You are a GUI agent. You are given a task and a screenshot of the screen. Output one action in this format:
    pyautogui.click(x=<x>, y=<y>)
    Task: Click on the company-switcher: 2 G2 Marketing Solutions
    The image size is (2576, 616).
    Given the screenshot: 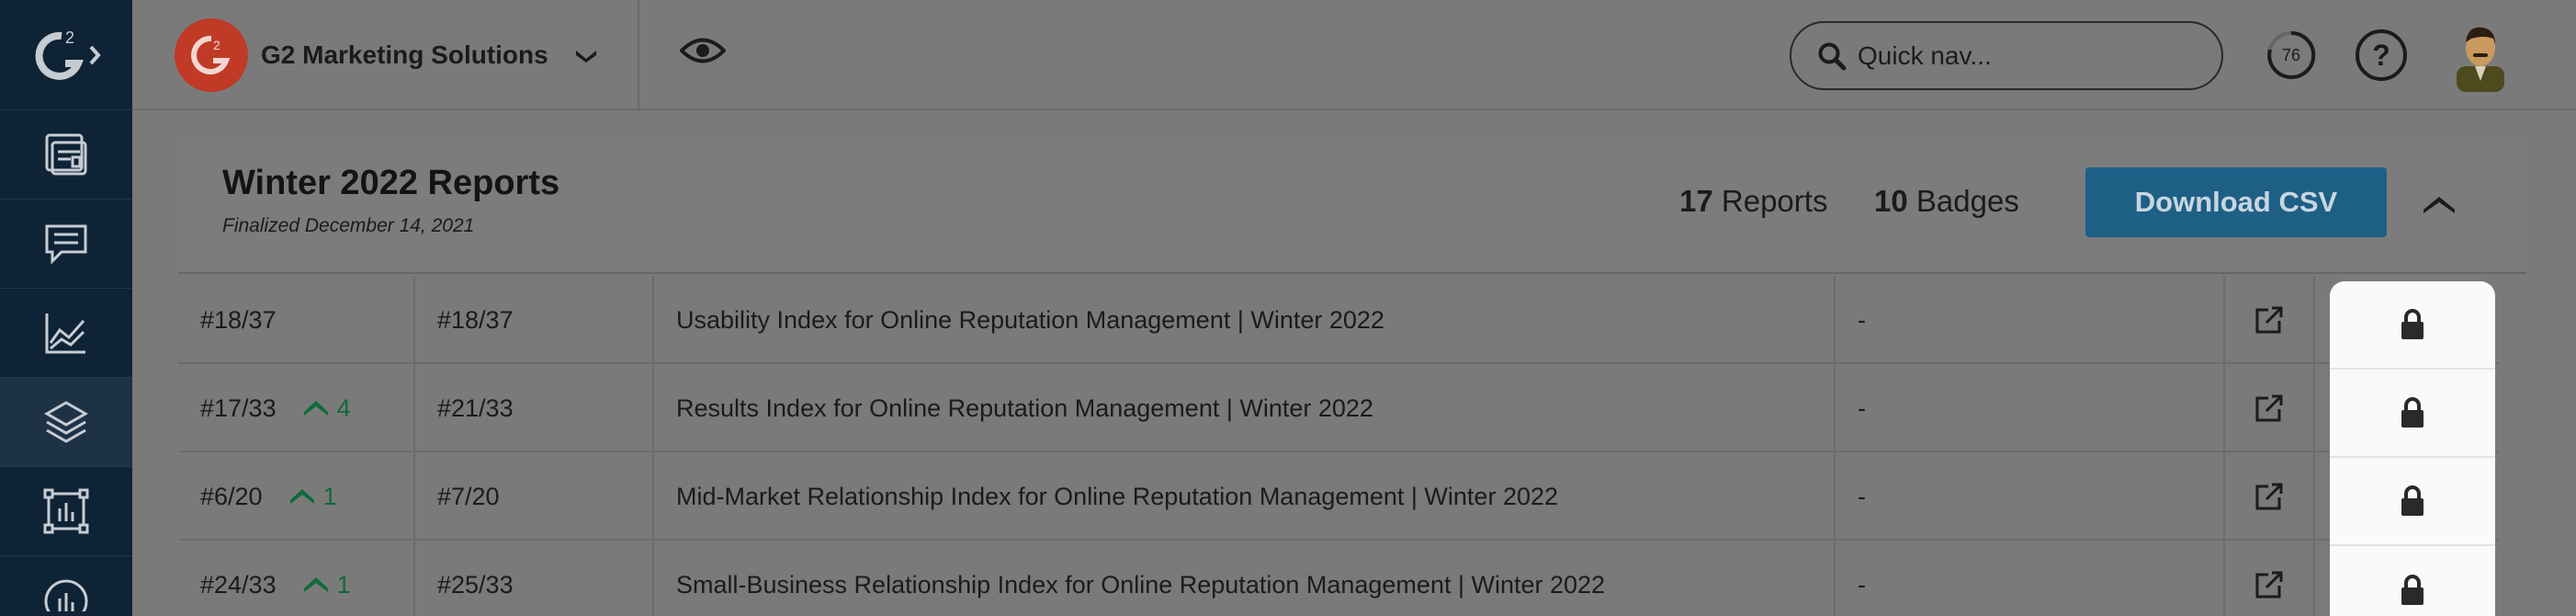 What is the action you would take?
    pyautogui.click(x=385, y=55)
    